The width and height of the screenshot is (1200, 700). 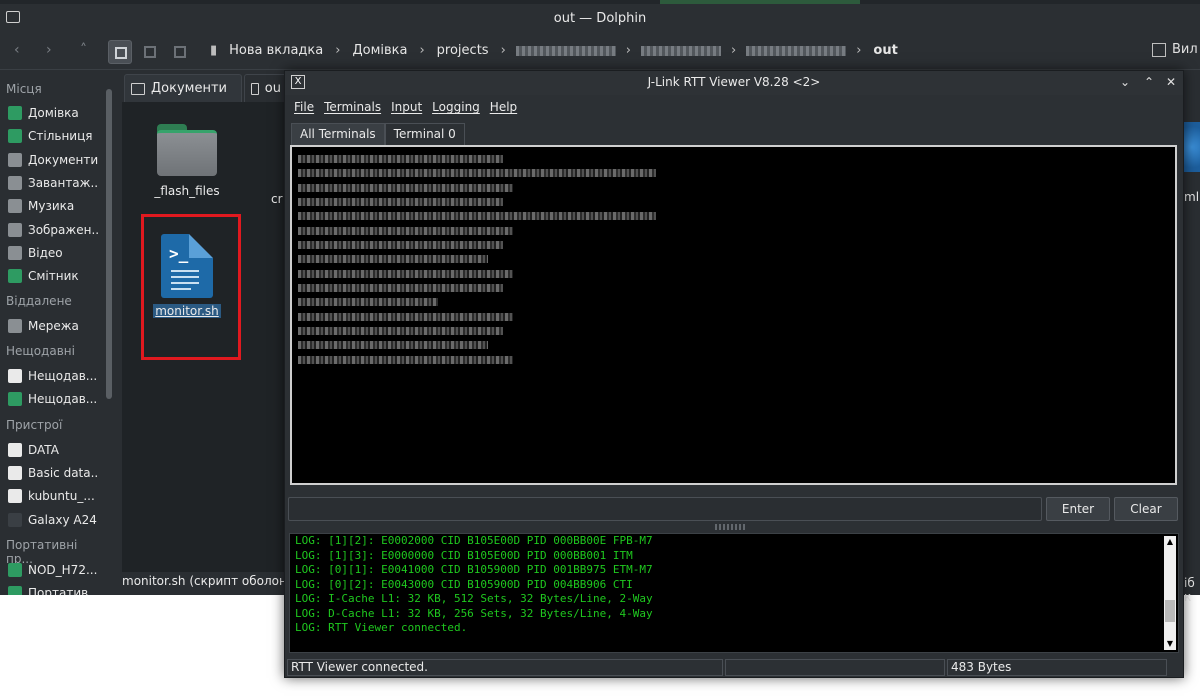 What do you see at coordinates (1170, 593) in the screenshot?
I see `log-scrollbar: ▲ ▼` at bounding box center [1170, 593].